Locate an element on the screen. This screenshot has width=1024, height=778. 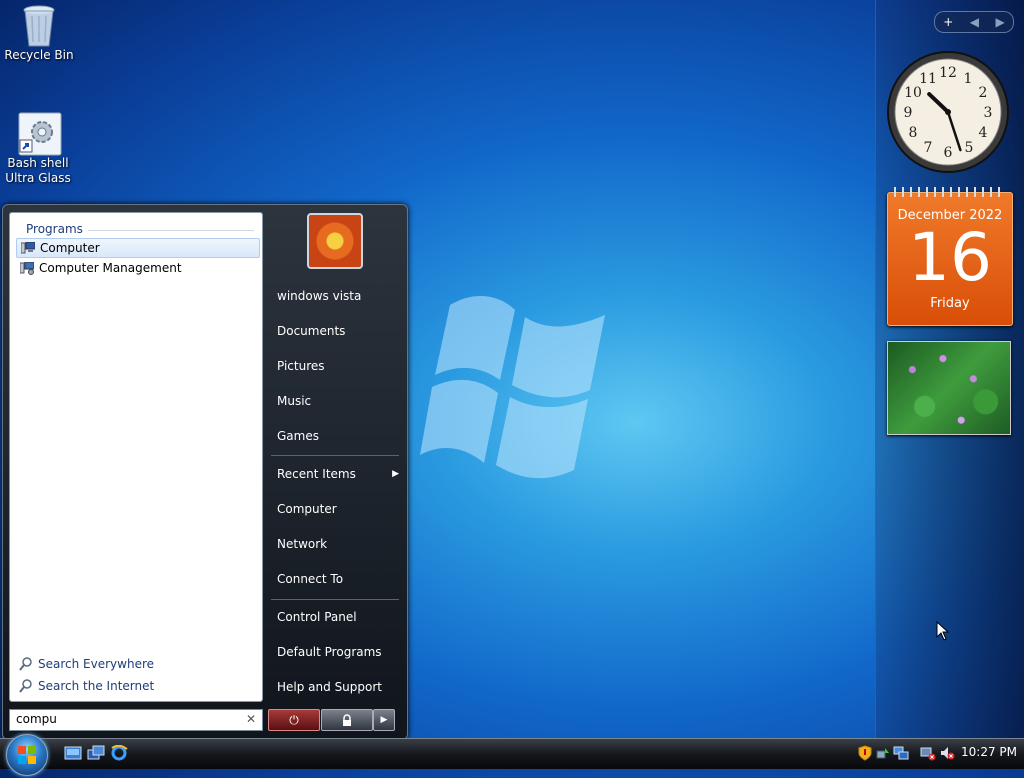
computer-management-icon is located at coordinates (27, 268).